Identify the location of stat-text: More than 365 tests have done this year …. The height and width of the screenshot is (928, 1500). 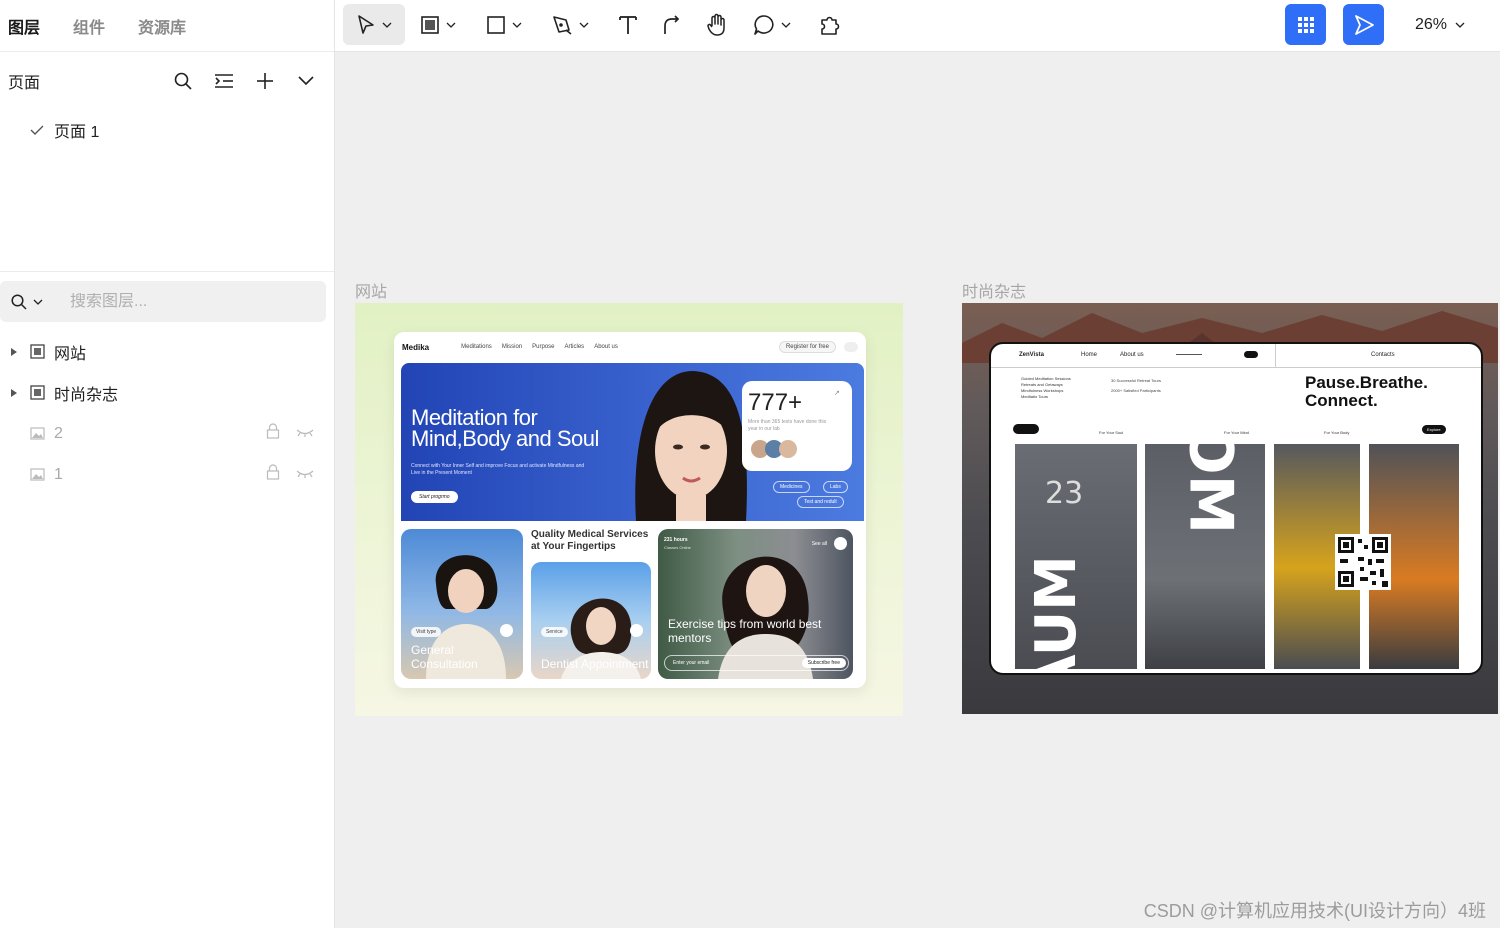
(787, 425).